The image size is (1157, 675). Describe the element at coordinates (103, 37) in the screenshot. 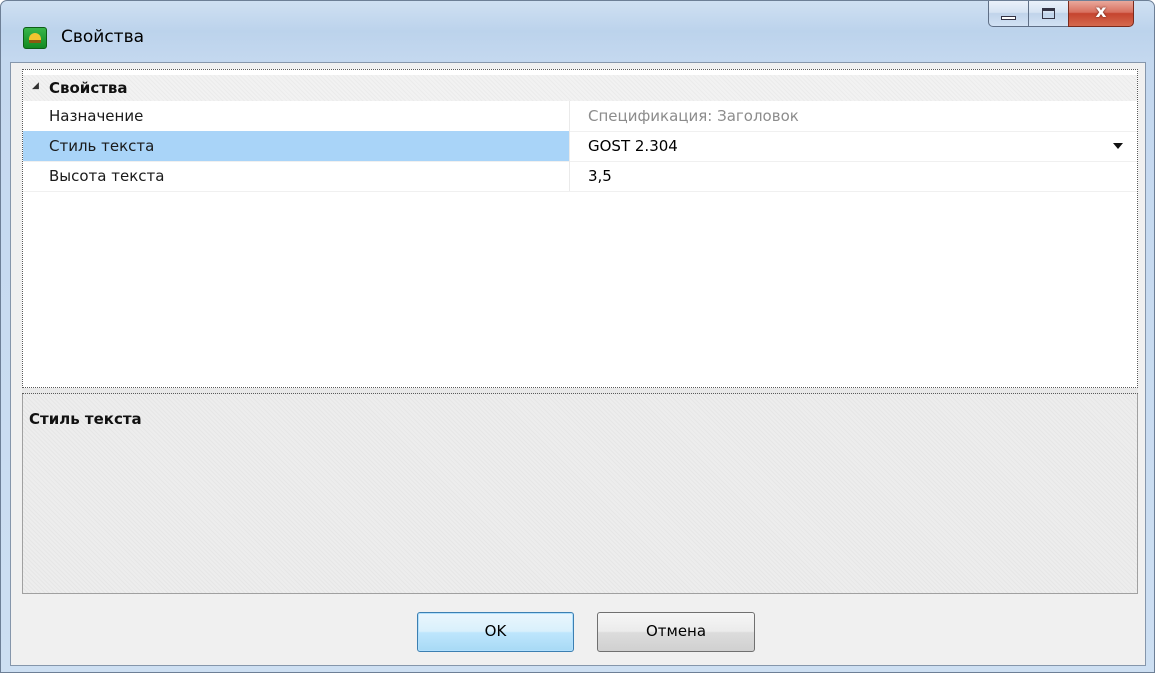

I see `window-title: Свойства` at that location.